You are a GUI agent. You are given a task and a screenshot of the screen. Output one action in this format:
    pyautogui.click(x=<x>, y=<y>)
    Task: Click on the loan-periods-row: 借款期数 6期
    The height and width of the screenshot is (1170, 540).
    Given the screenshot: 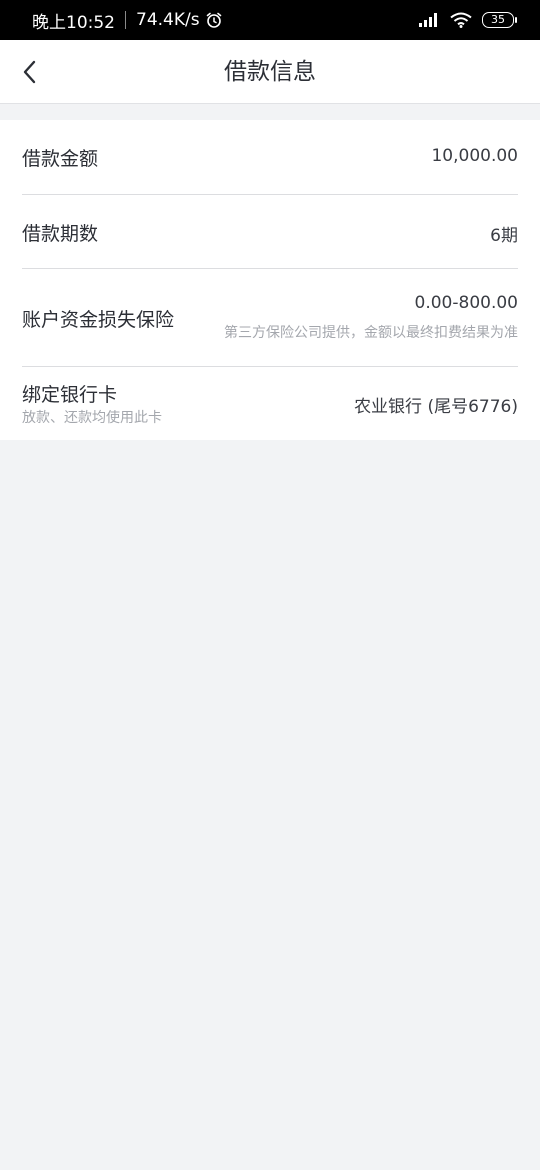 What is the action you would take?
    pyautogui.click(x=270, y=232)
    